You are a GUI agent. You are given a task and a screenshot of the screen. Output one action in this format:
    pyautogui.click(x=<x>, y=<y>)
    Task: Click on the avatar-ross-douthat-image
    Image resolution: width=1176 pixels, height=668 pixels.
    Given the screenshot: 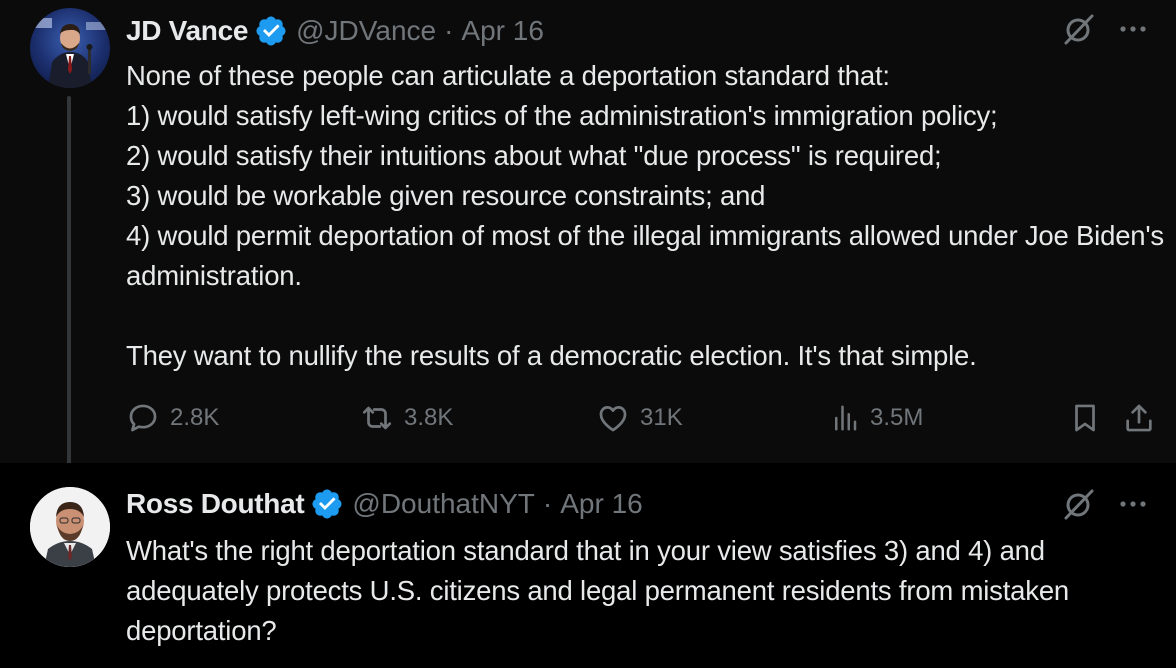 What is the action you would take?
    pyautogui.click(x=70, y=527)
    